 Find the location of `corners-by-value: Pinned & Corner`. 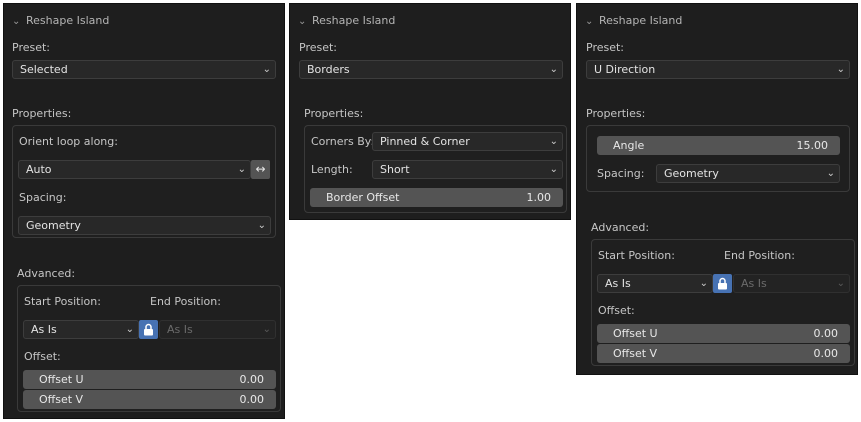

corners-by-value: Pinned & Corner is located at coordinates (425, 141).